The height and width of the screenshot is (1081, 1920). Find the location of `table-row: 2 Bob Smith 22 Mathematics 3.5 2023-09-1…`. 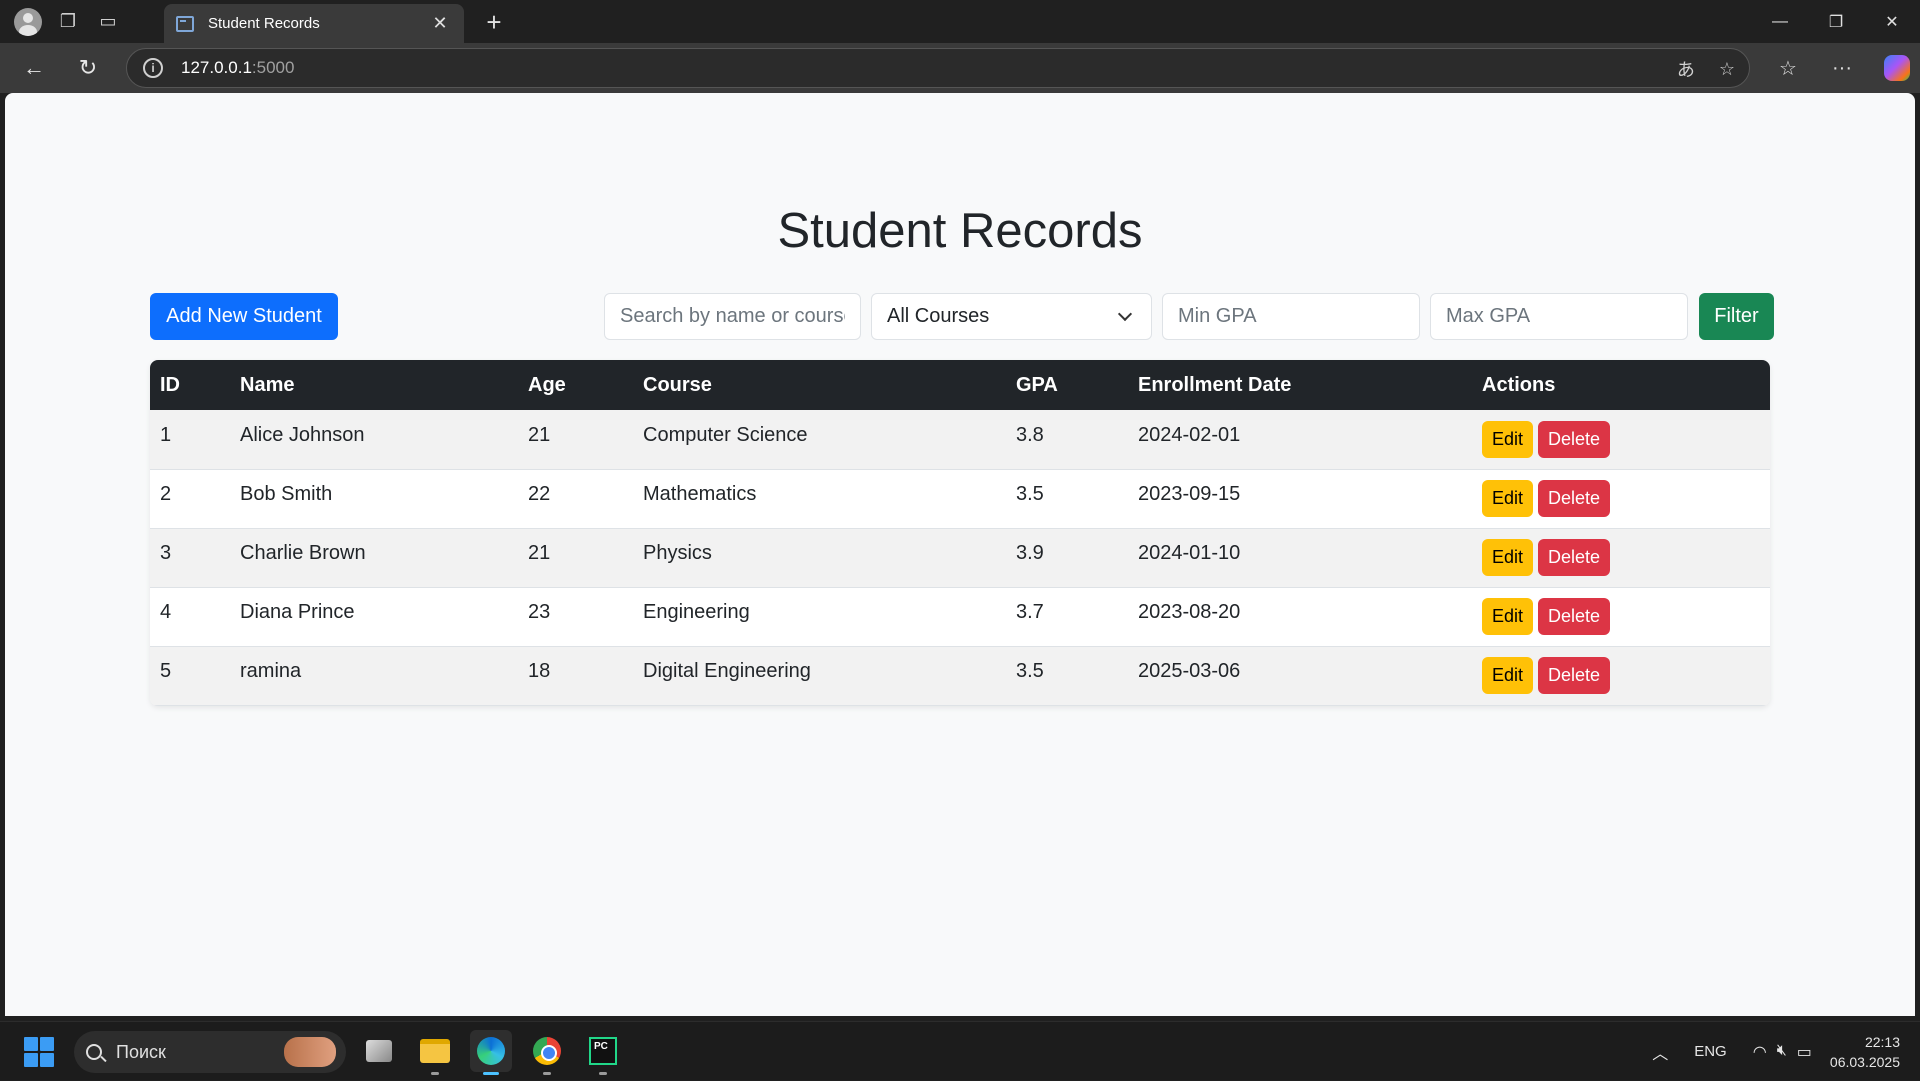

table-row: 2 Bob Smith 22 Mathematics 3.5 2023-09-1… is located at coordinates (960, 499).